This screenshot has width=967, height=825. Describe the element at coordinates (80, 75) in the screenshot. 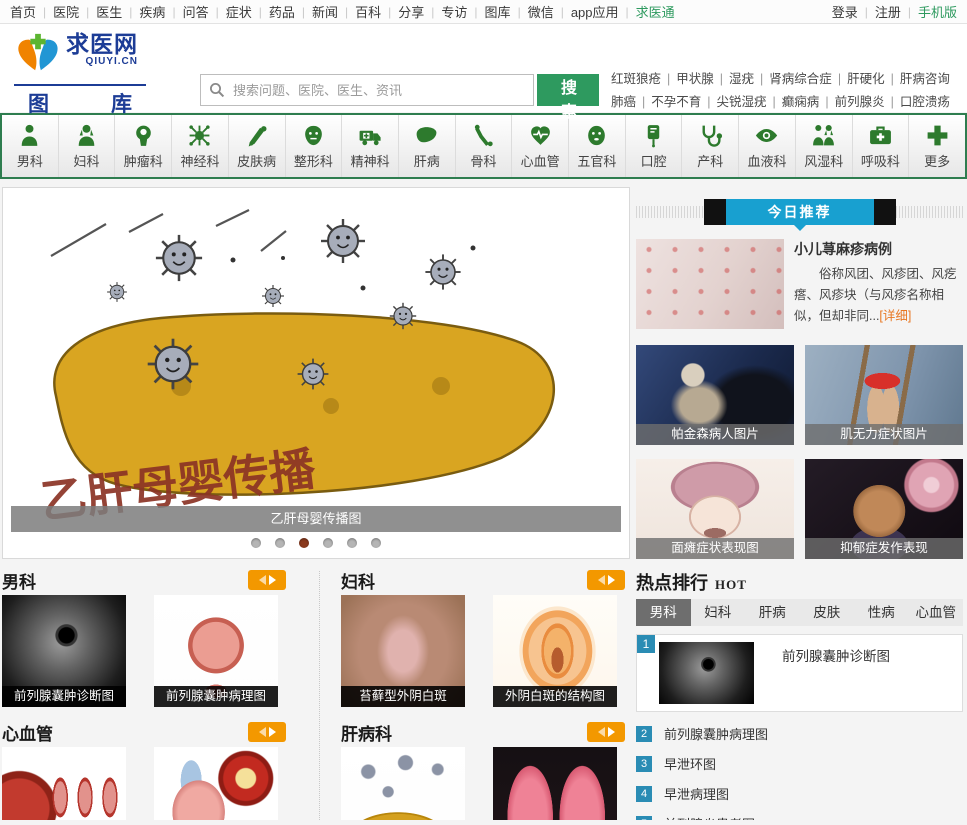

I see `site-logo: 求医网 QIUYI.CN 图库` at that location.